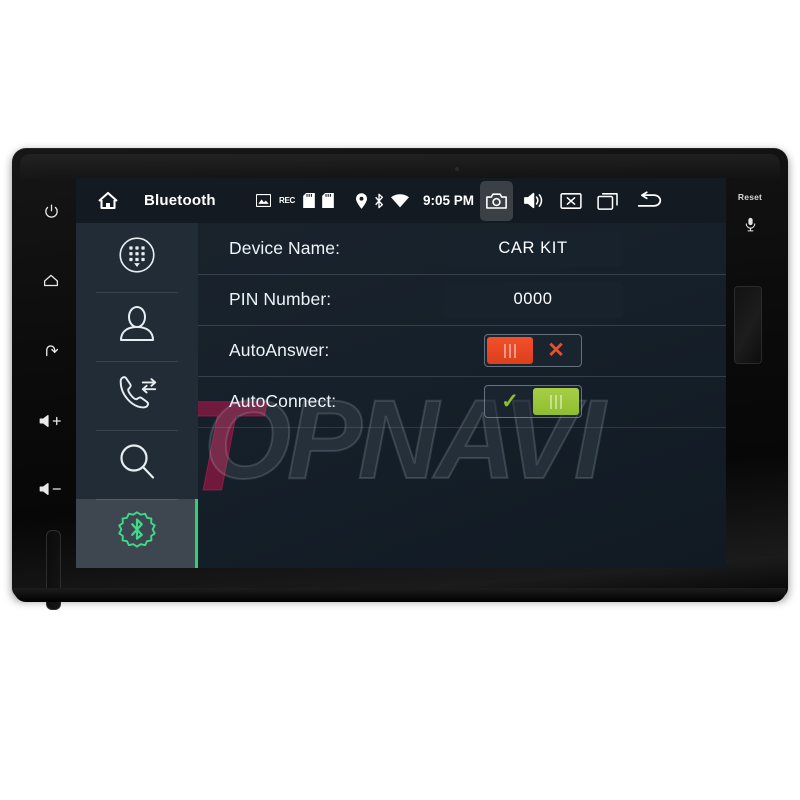  I want to click on dialpad-icon, so click(137, 257).